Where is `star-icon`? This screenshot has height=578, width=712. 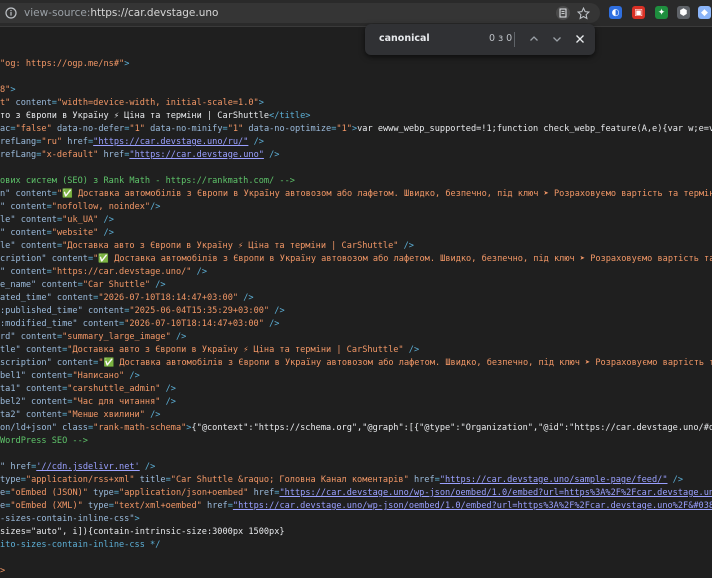 star-icon is located at coordinates (583, 13).